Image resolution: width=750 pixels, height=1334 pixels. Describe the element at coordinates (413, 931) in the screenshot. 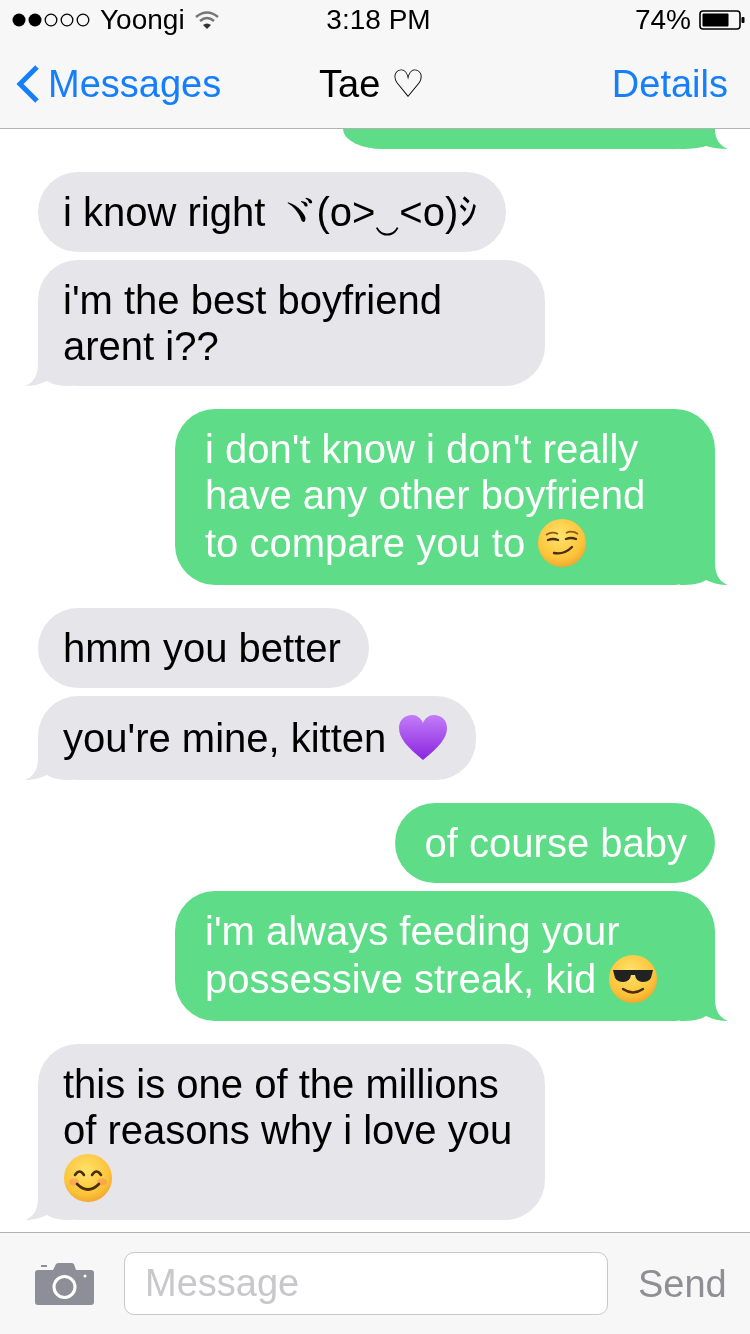

I see `message-text: i'm always feeding your` at that location.